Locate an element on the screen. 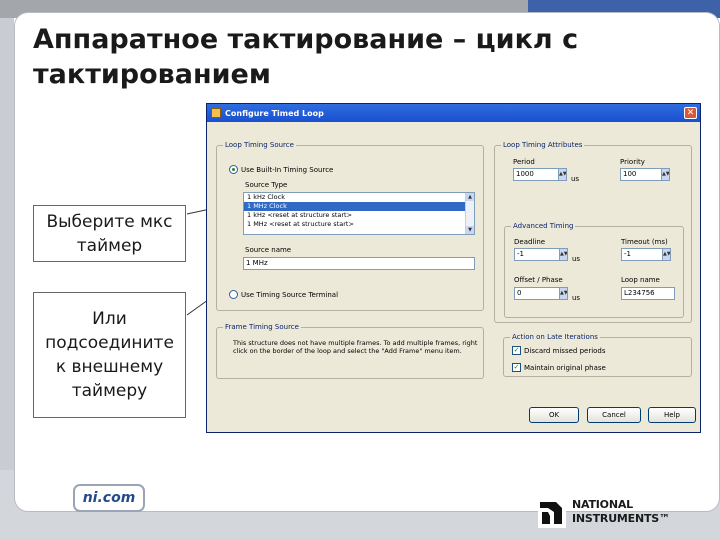 This screenshot has width=720, height=540. scroll-up-icon: ▲ is located at coordinates (470, 197).